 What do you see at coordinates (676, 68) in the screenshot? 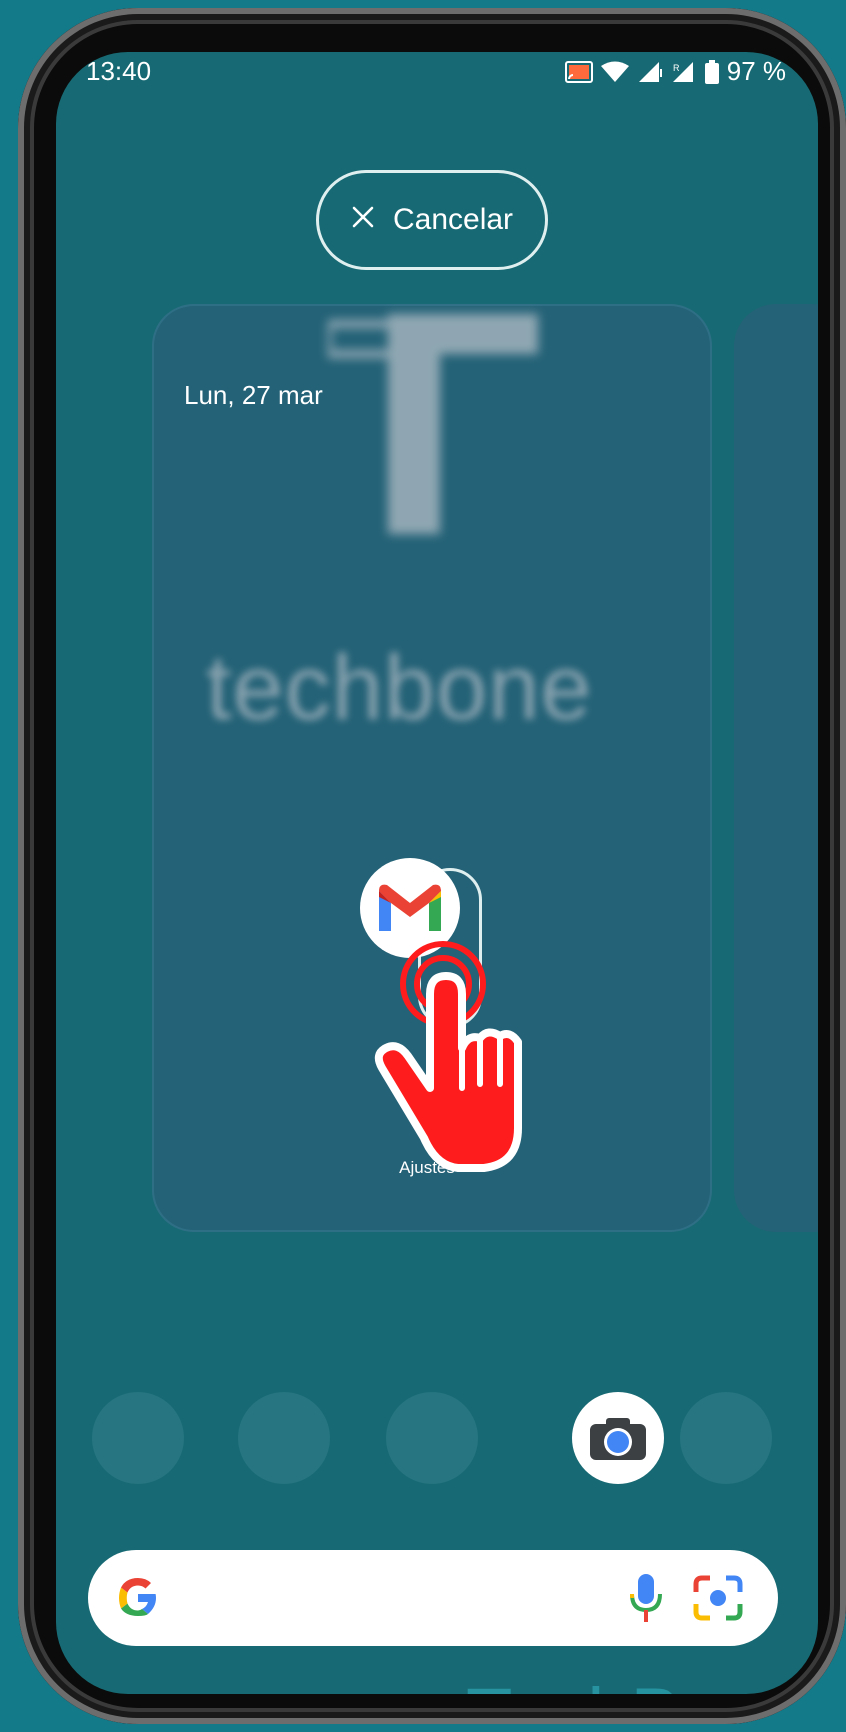
I see `svg-text: R` at bounding box center [676, 68].